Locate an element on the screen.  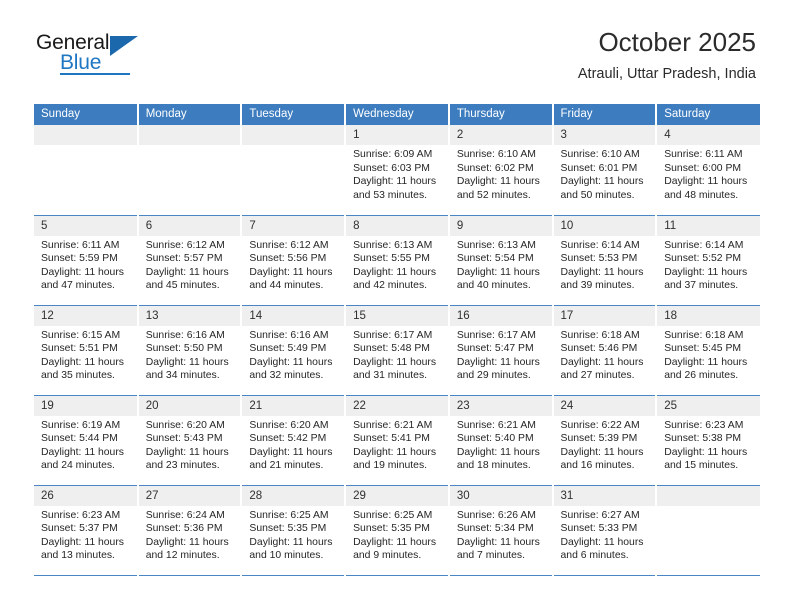
sunset-text: Sunset: 5:41 PM is located at coordinates (391, 439).